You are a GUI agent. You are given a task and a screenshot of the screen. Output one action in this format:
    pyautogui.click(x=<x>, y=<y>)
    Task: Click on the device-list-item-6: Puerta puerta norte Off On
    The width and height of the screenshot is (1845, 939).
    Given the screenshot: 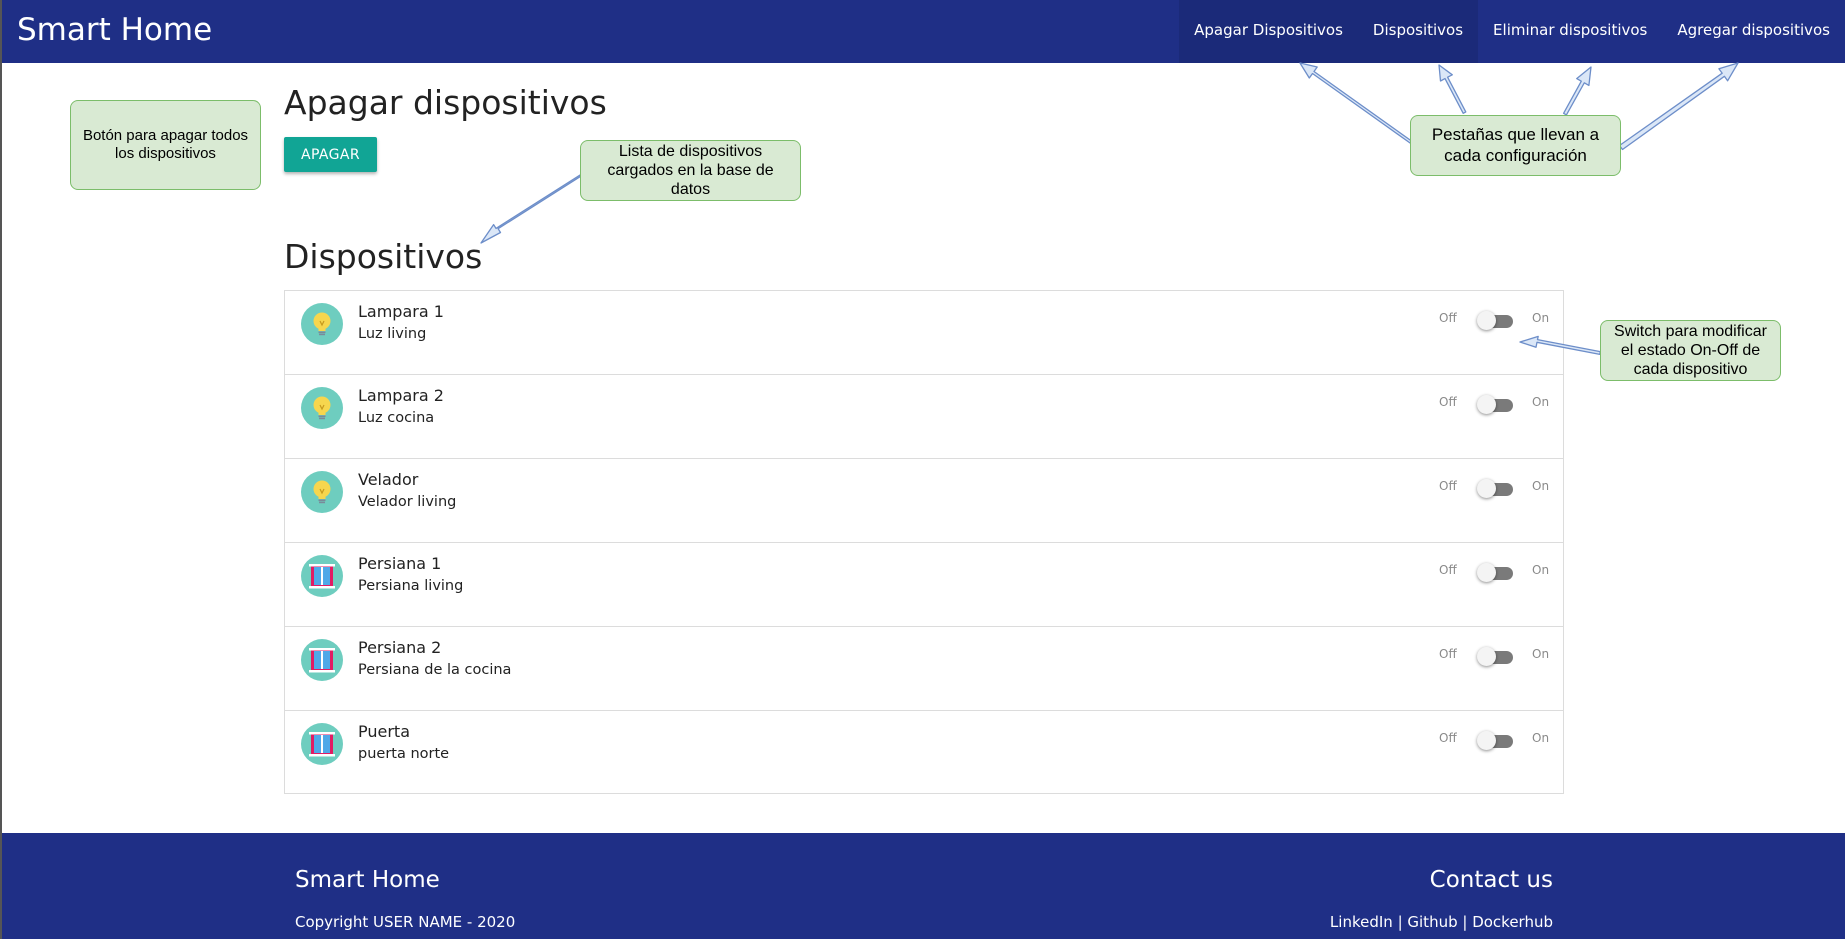 What is the action you would take?
    pyautogui.click(x=924, y=753)
    